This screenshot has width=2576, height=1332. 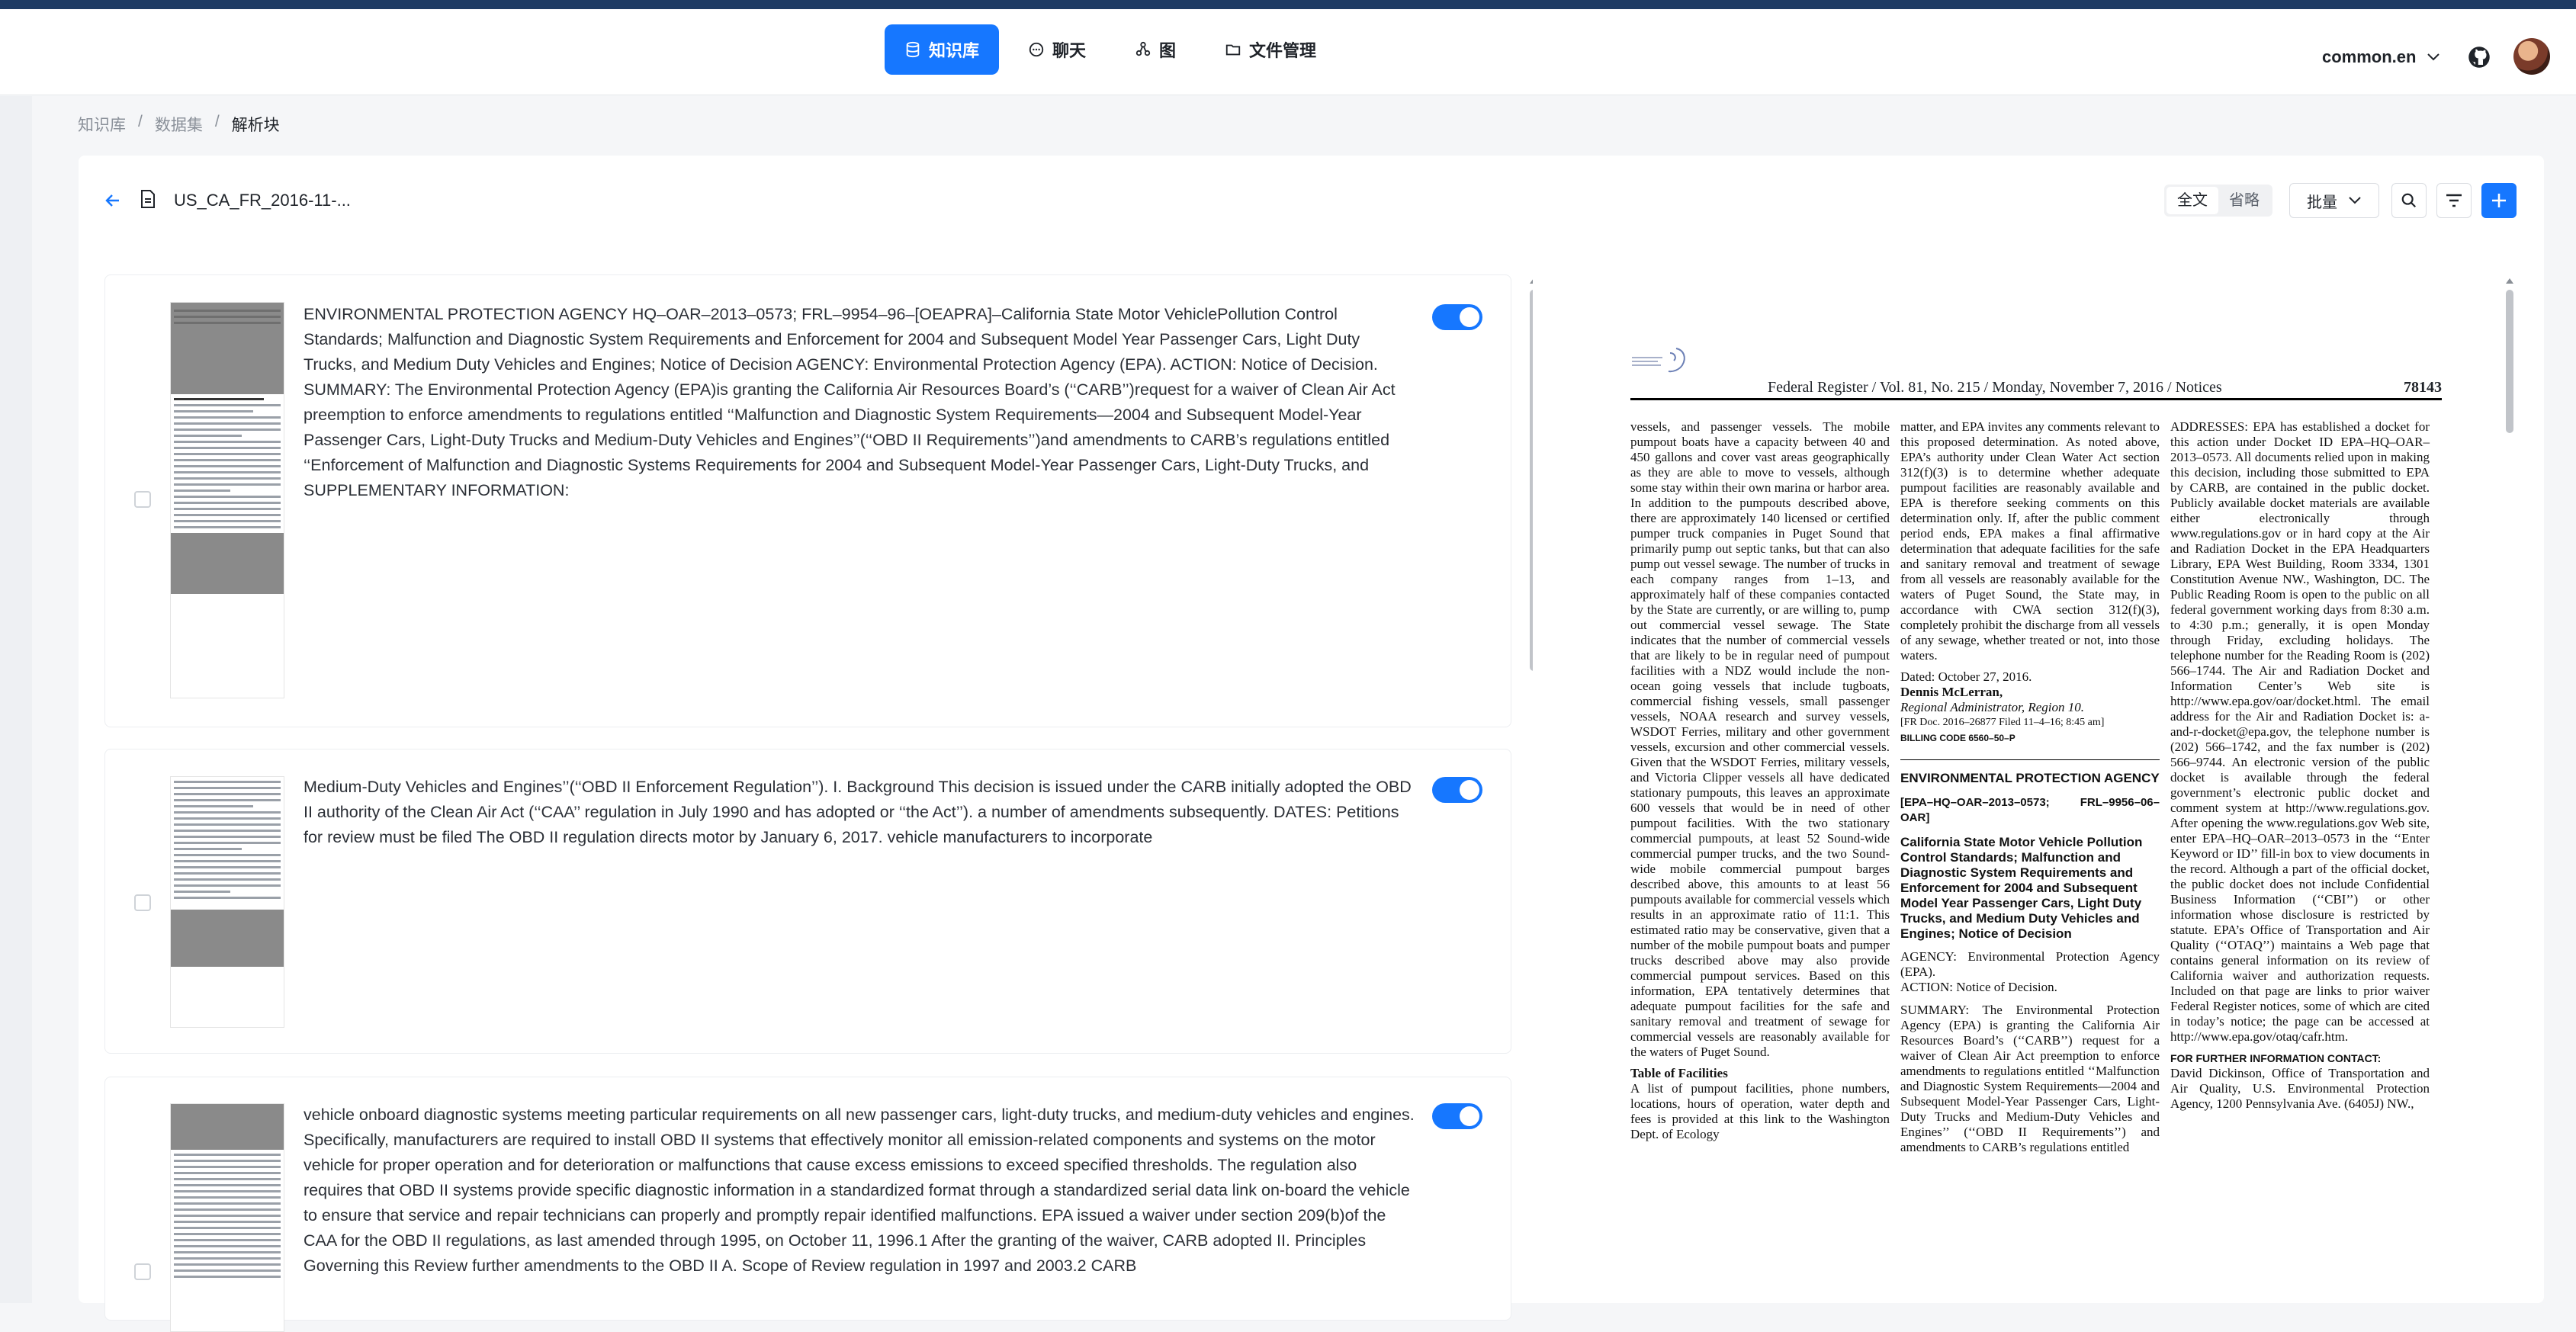 I want to click on top-navigation: 知识库 聊天 图 文件管理 common.en, so click(x=1288, y=52).